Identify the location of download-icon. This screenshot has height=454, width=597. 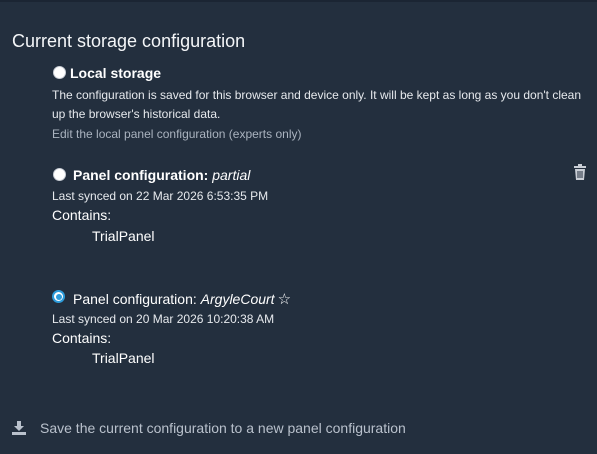
(19, 428).